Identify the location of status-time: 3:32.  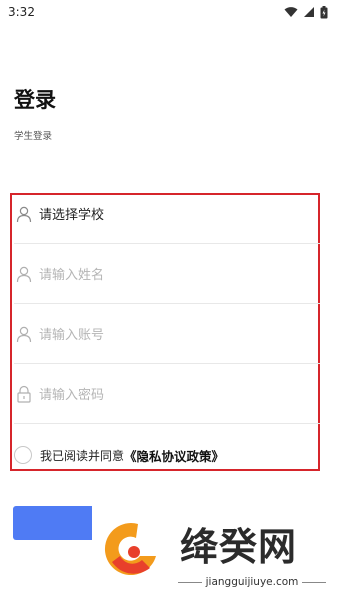
(21, 12).